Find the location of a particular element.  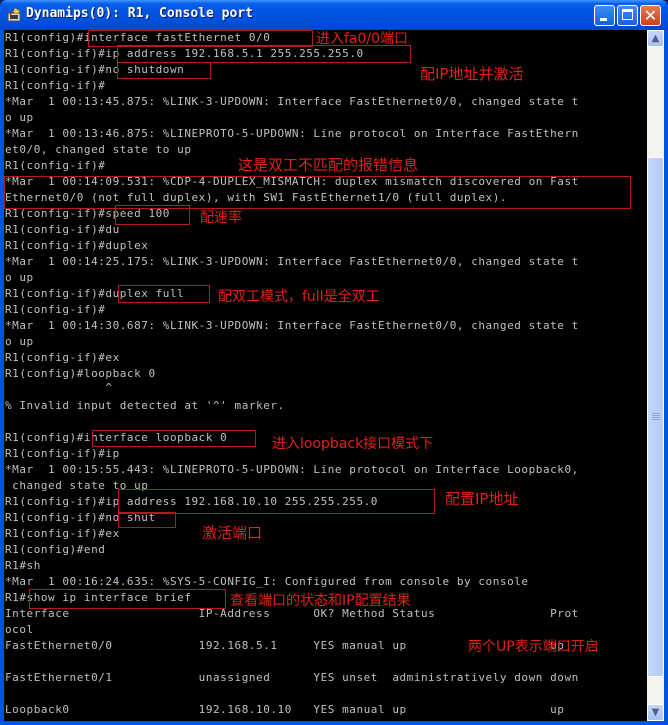

annotation-two-up: 两个UP表示端口开启 is located at coordinates (533, 647).